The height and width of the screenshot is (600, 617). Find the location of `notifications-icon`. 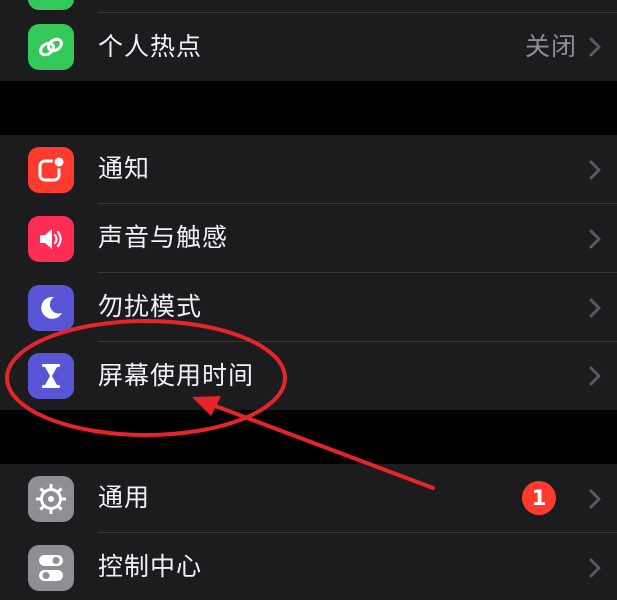

notifications-icon is located at coordinates (51, 170).